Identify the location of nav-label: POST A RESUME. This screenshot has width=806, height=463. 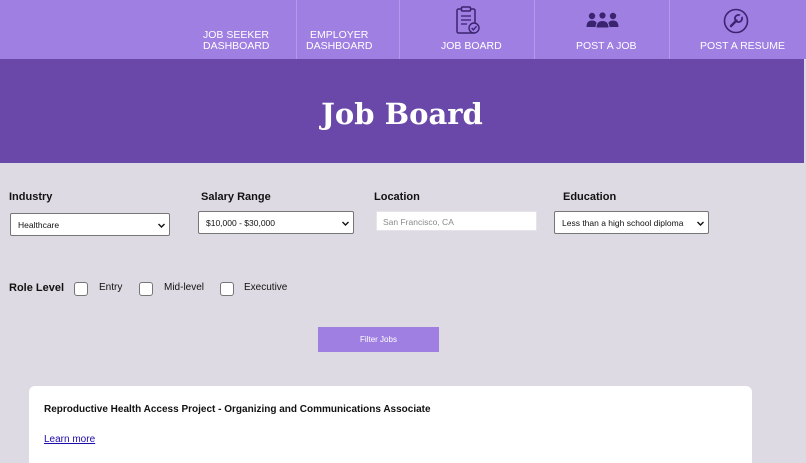
(742, 46).